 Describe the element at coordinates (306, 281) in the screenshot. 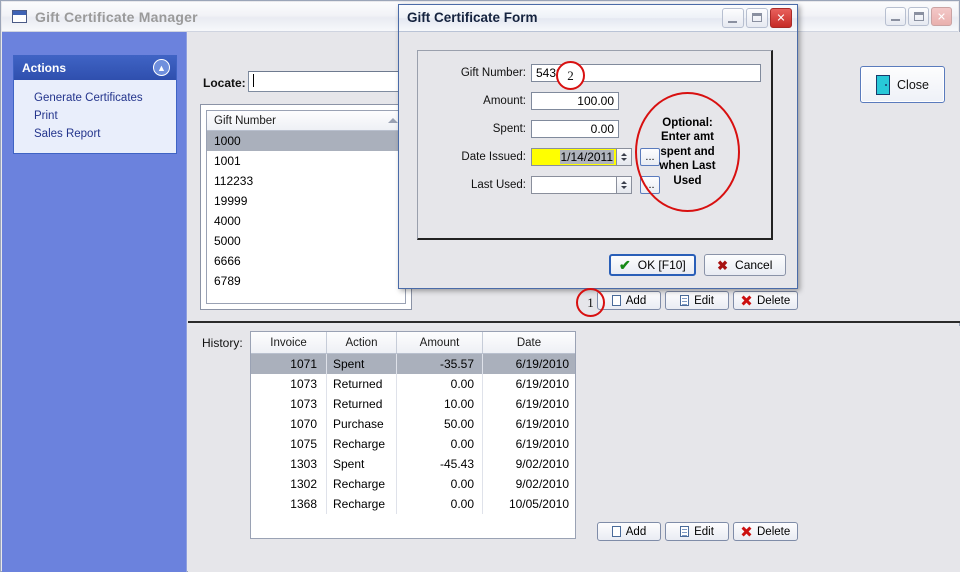

I see `list-item: 6789` at that location.